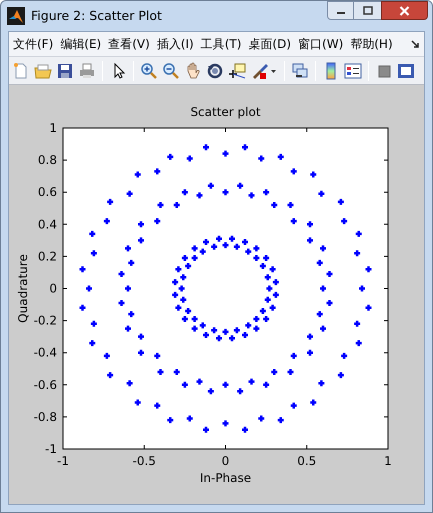  I want to click on menu-item: 窗口(W), so click(321, 44).